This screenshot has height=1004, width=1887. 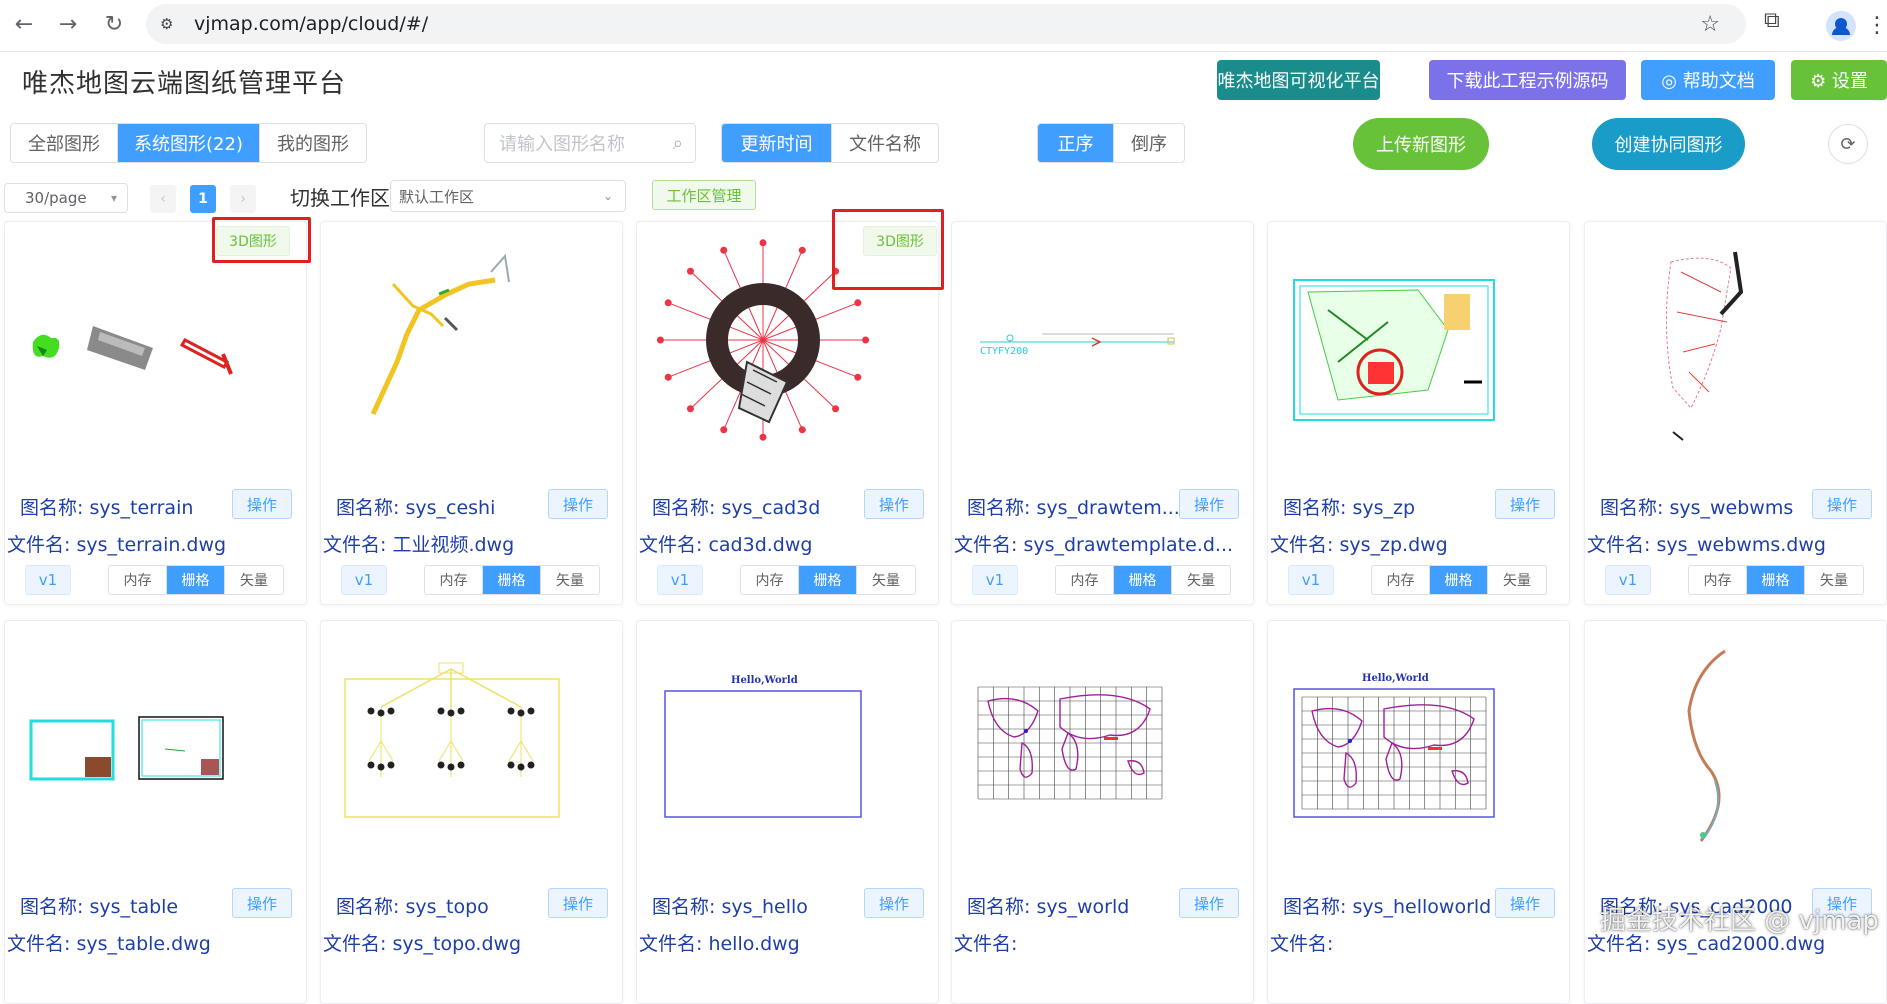 I want to click on forward-arrow-icon: →, so click(x=68, y=24).